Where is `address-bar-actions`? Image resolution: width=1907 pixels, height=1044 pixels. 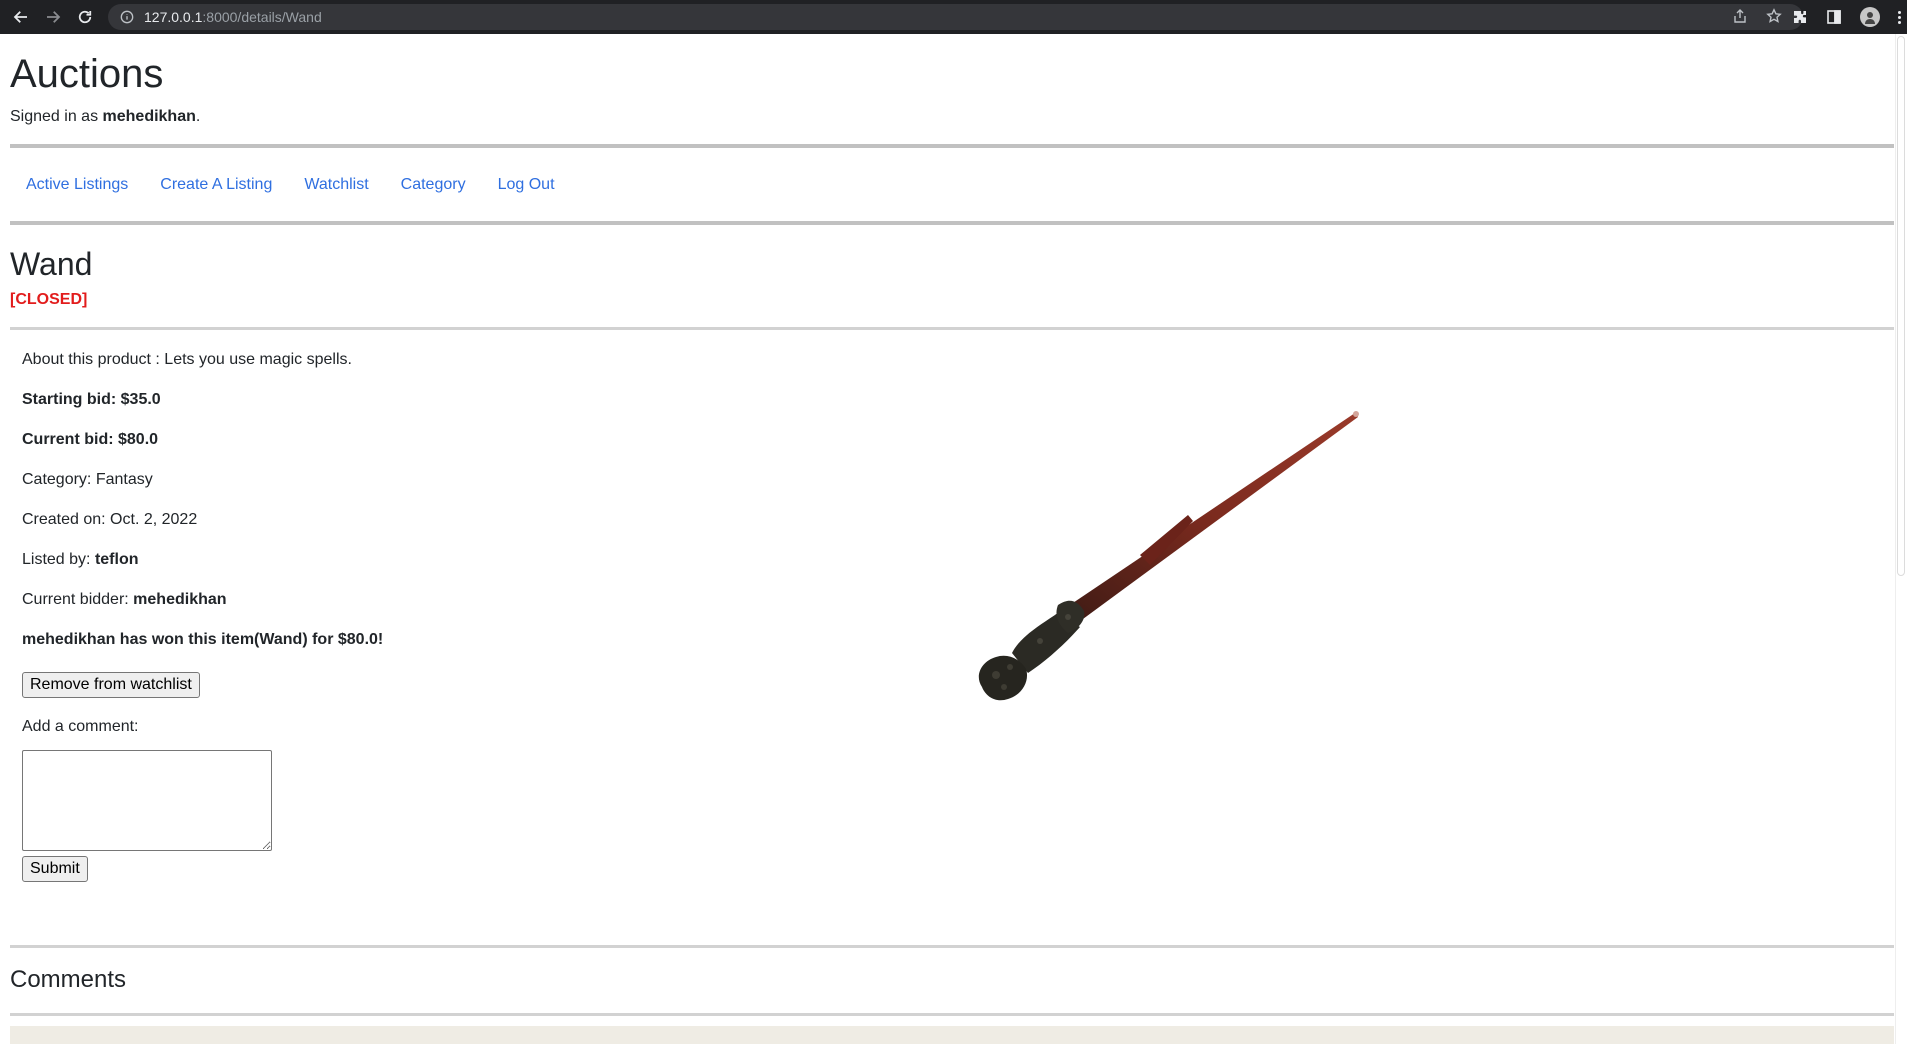 address-bar-actions is located at coordinates (1757, 16).